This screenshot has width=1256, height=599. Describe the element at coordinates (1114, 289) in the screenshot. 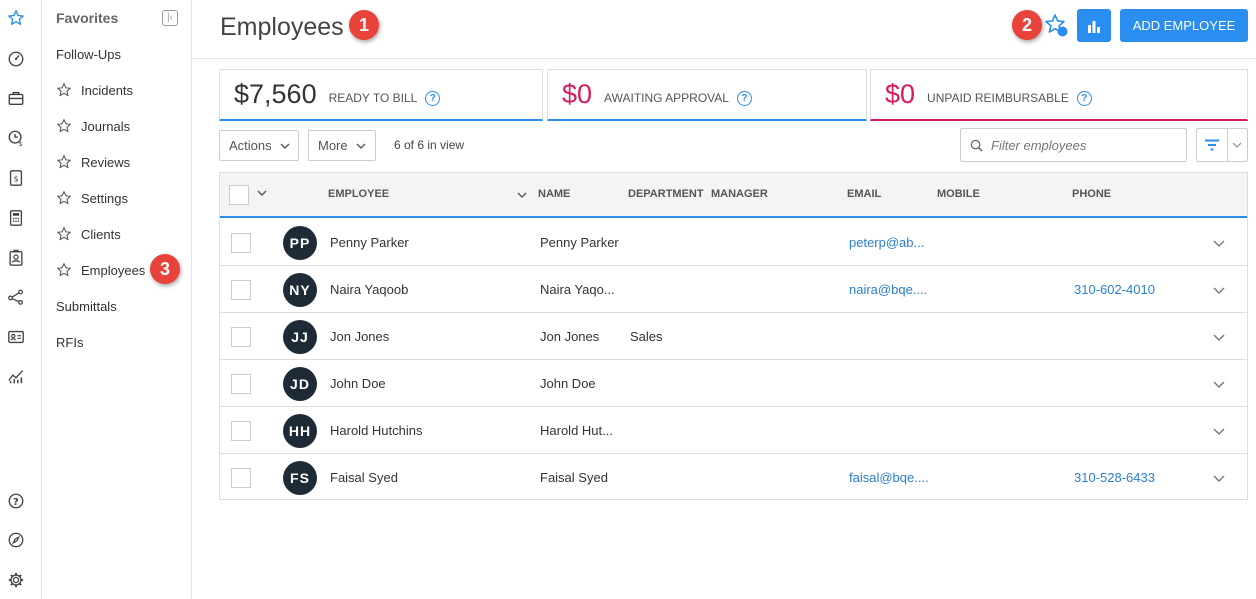

I see `phone-cell: 310-602-4010` at that location.